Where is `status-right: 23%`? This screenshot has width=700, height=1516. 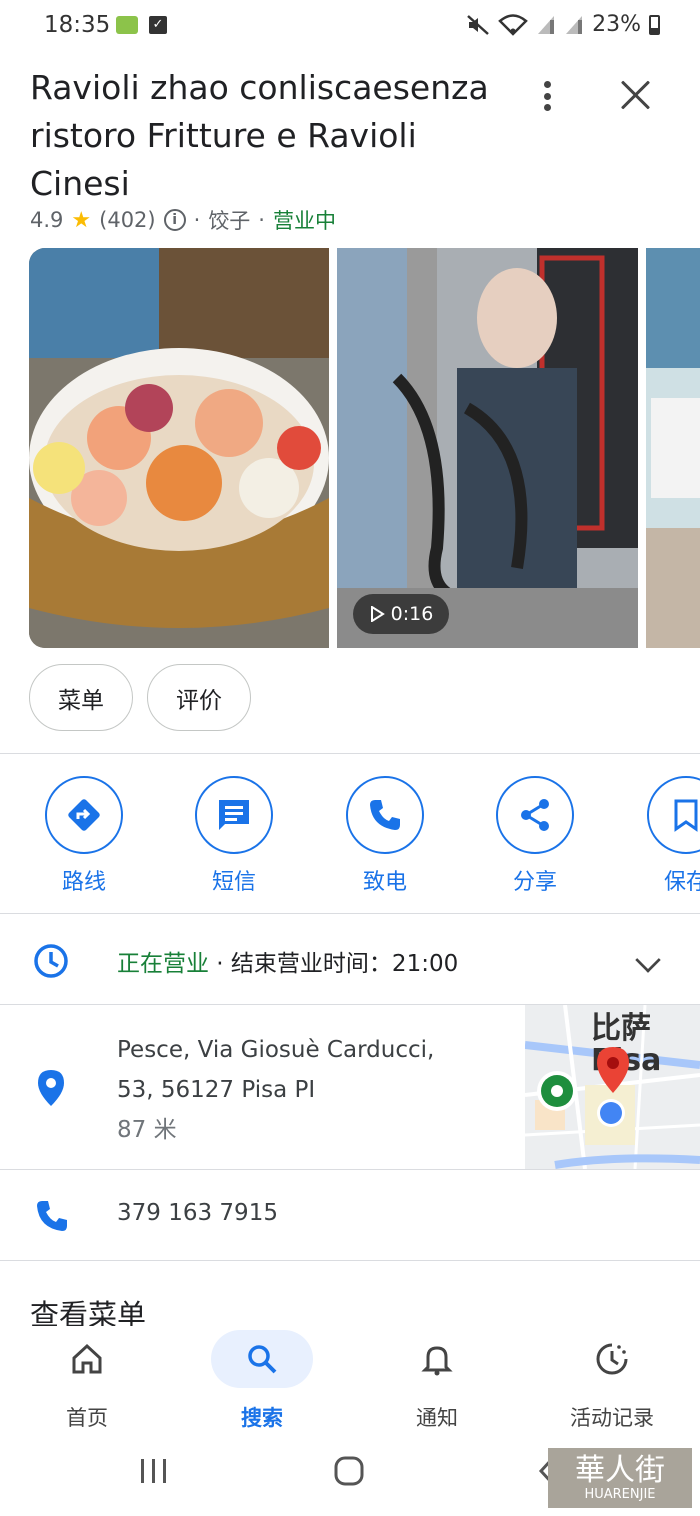 status-right: 23% is located at coordinates (563, 24).